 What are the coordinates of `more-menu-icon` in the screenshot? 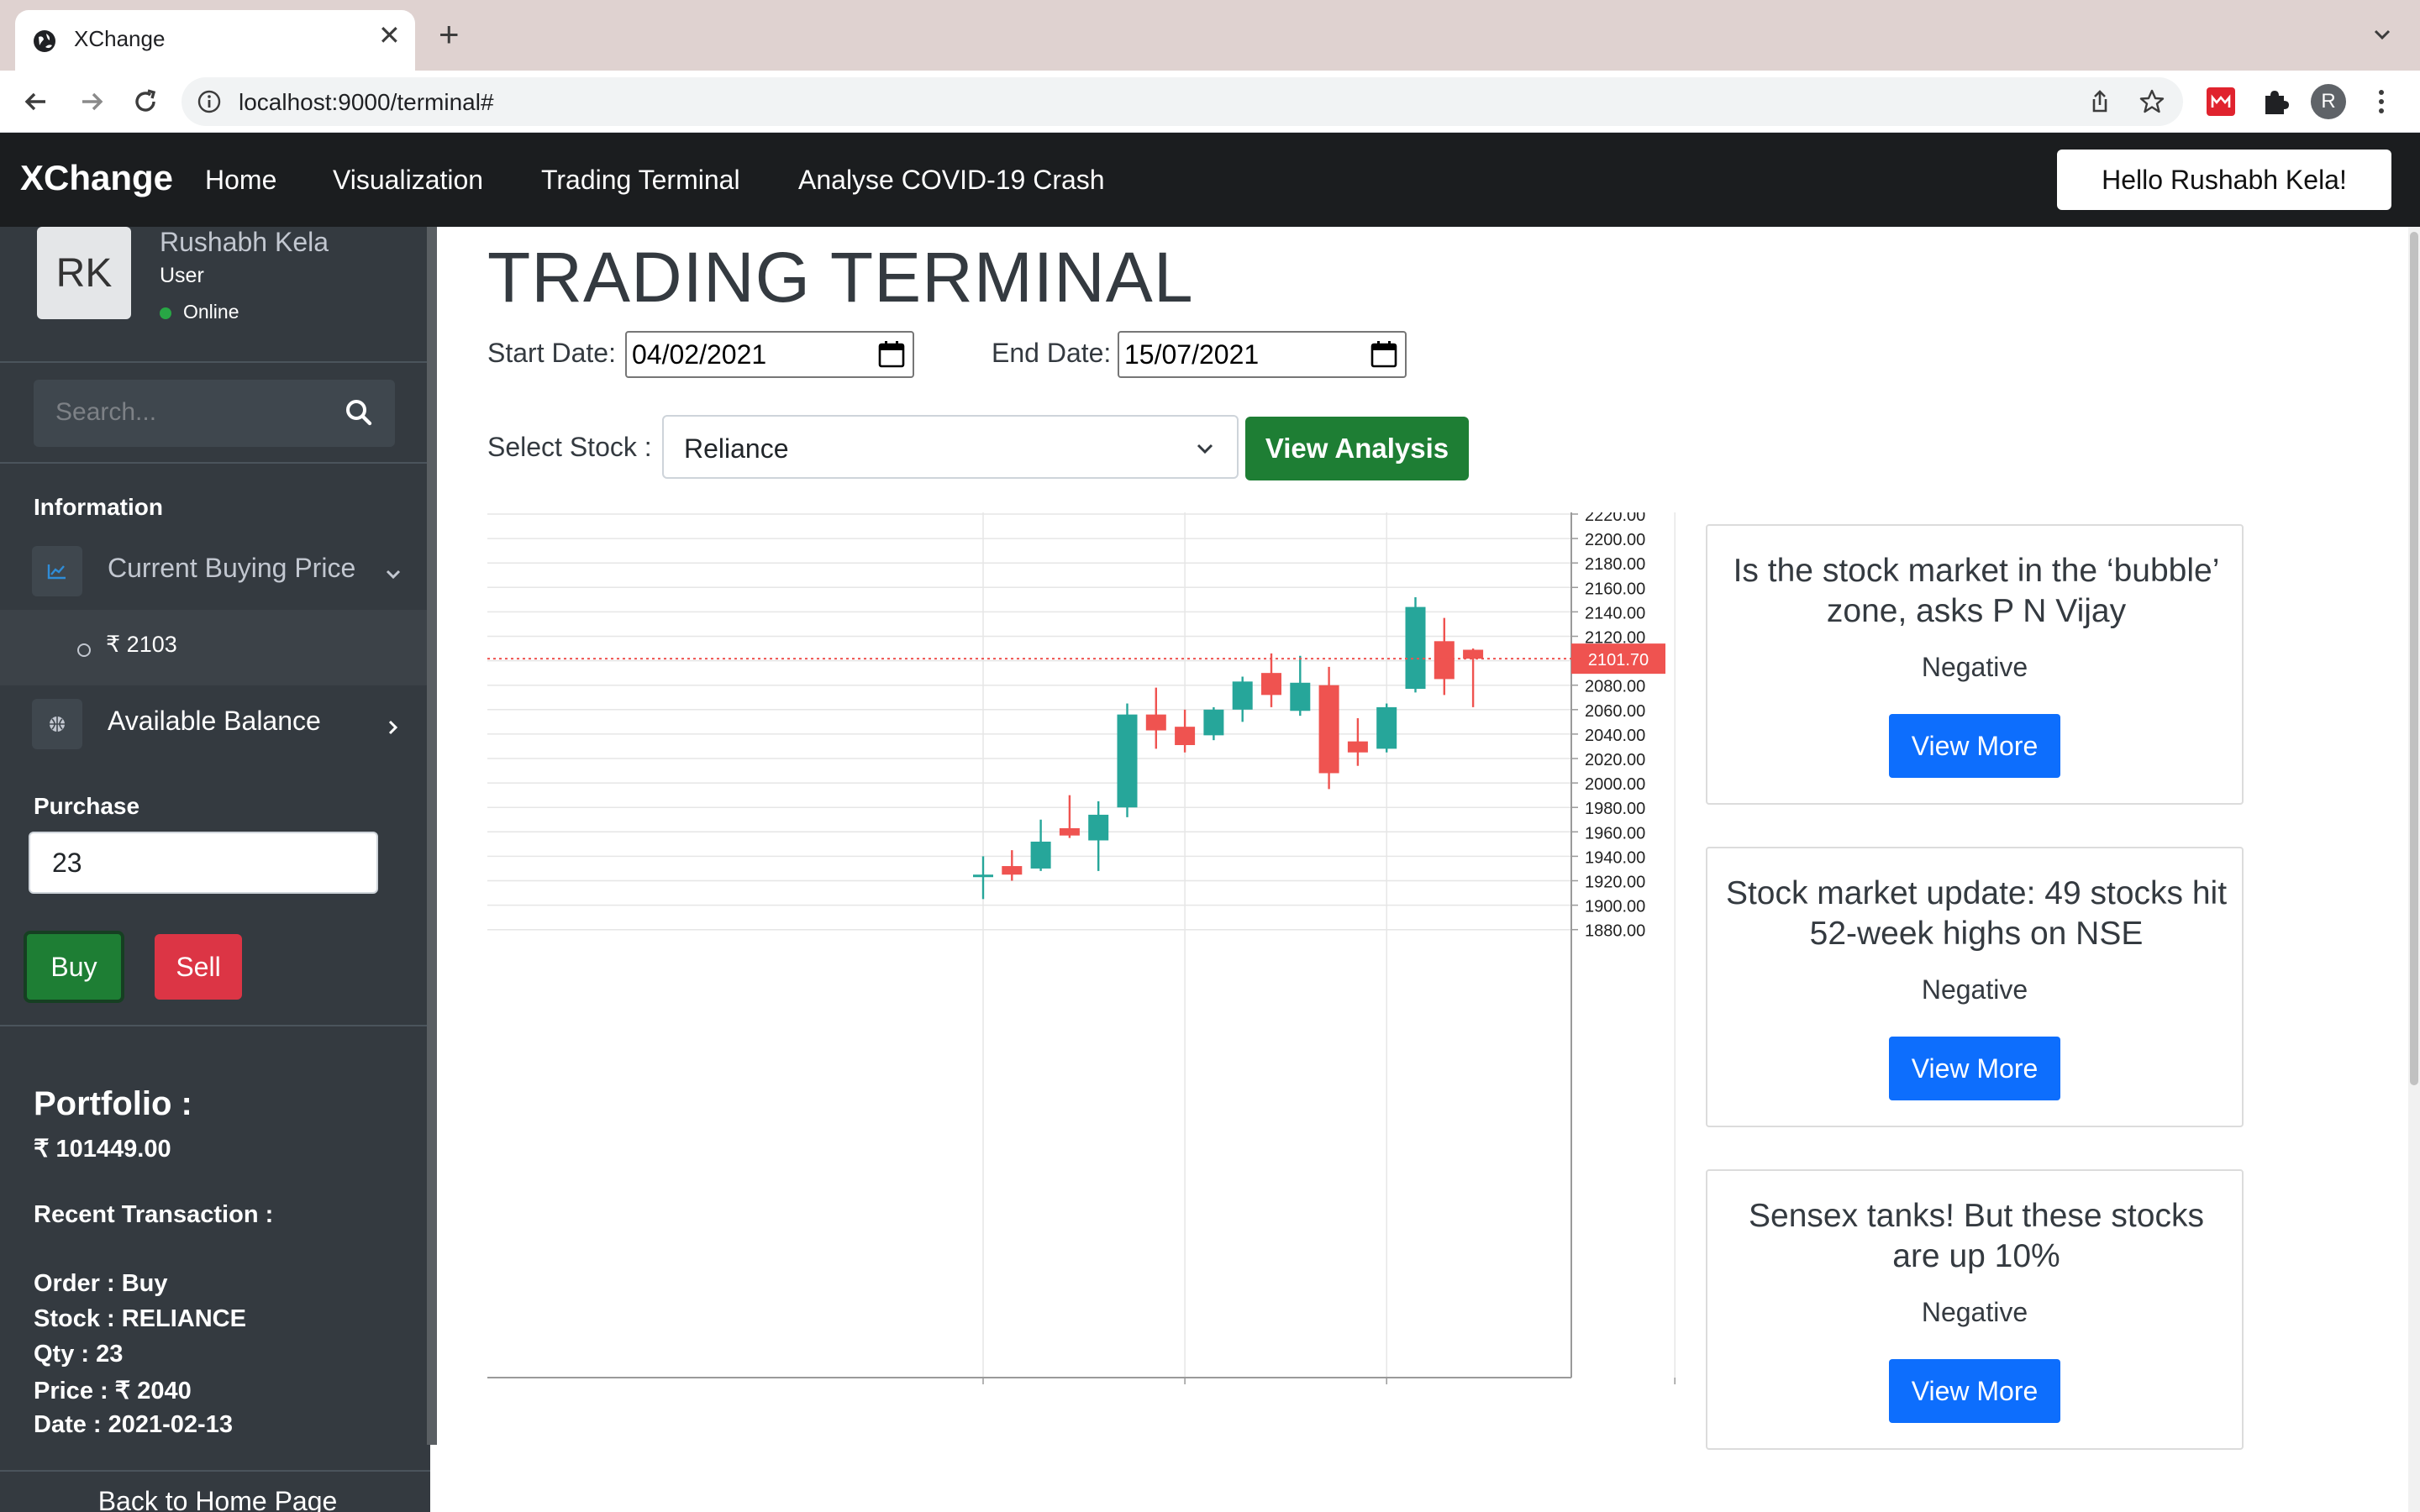 It's located at (2381, 102).